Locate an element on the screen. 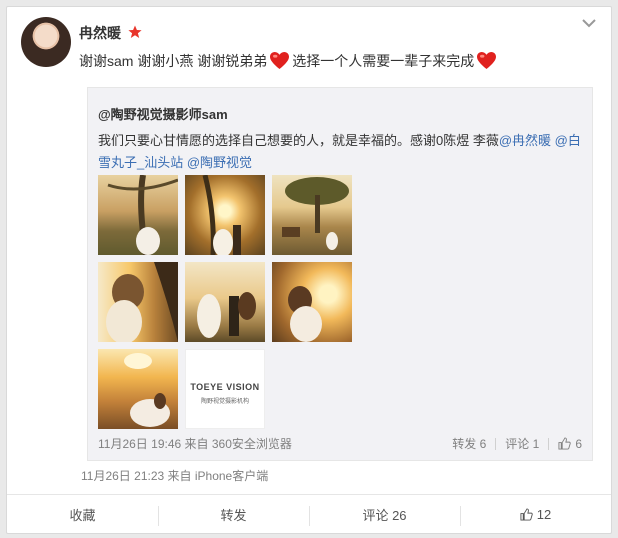  favorite-label: 收藏 is located at coordinates (82, 515).